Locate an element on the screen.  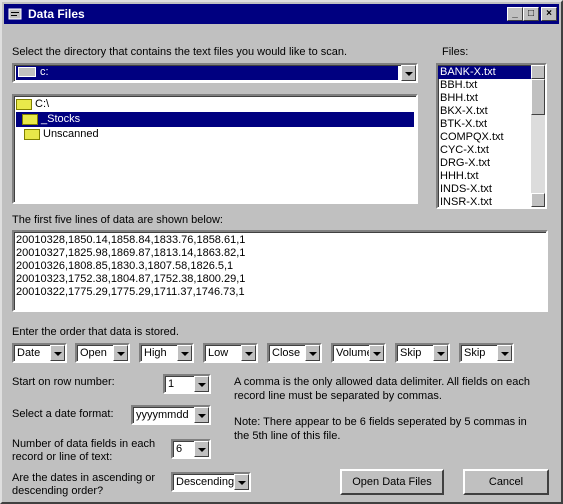
start-row-label: Start on row number: is located at coordinates (63, 382).